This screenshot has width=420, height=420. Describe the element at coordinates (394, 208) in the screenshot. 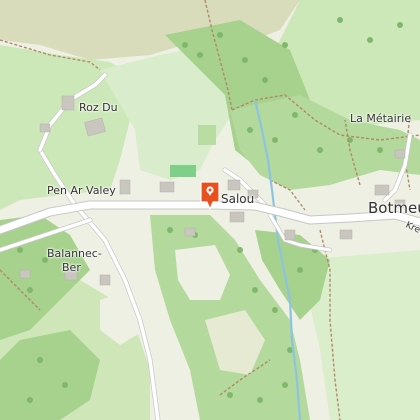

I see `place-label-botmeur: Botmeur` at that location.